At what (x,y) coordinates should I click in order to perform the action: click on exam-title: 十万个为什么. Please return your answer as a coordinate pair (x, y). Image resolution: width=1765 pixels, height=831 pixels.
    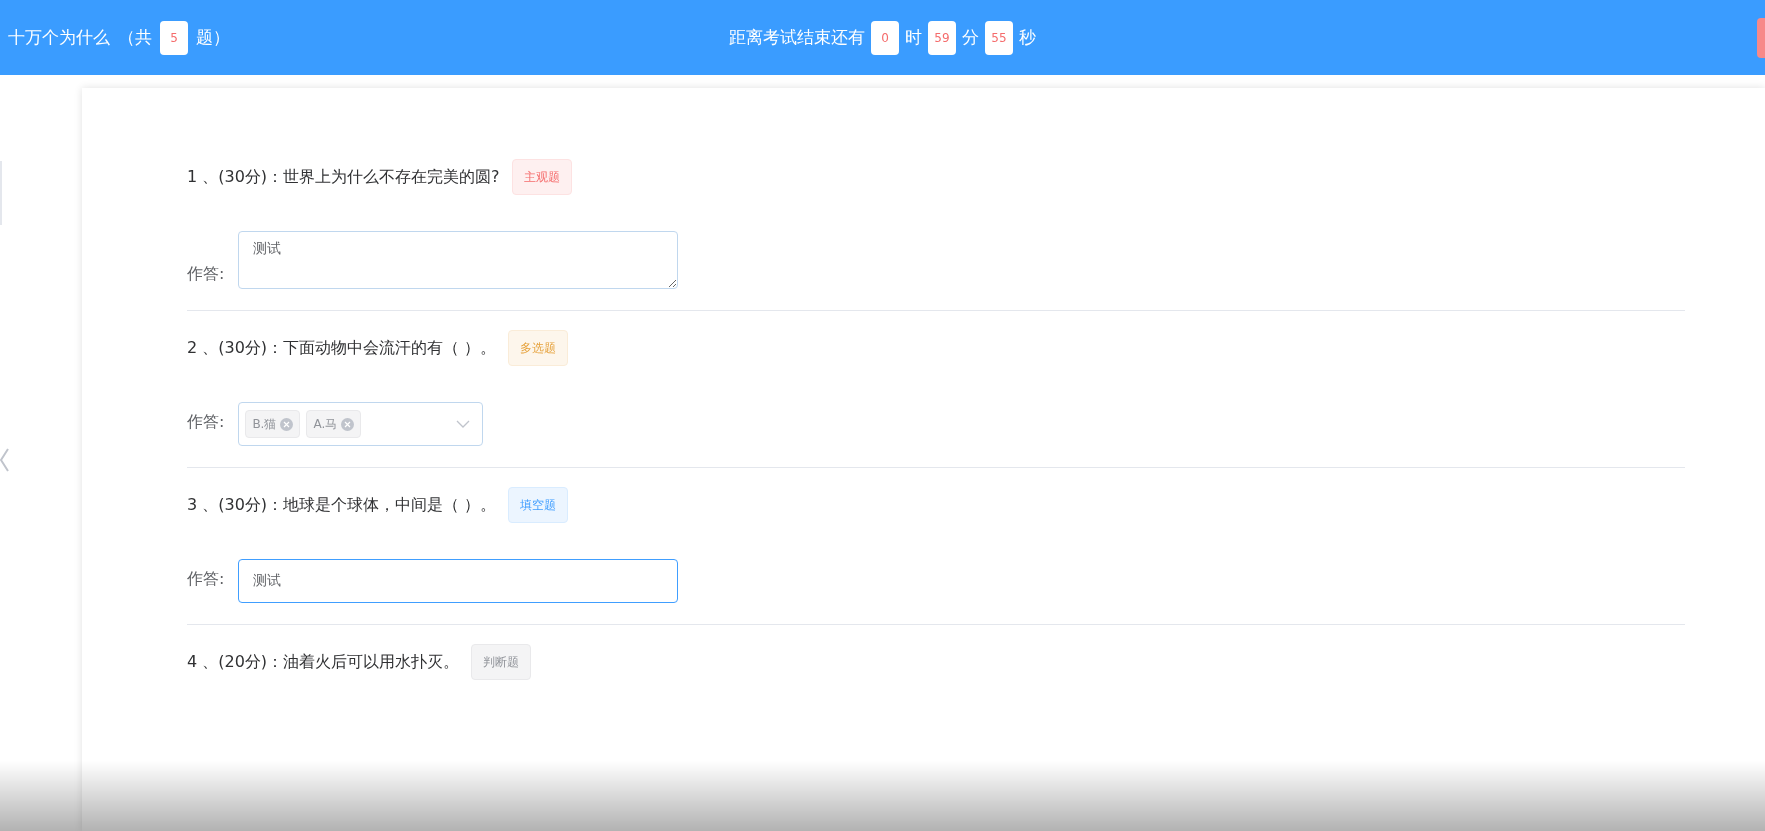
    Looking at the image, I should click on (59, 37).